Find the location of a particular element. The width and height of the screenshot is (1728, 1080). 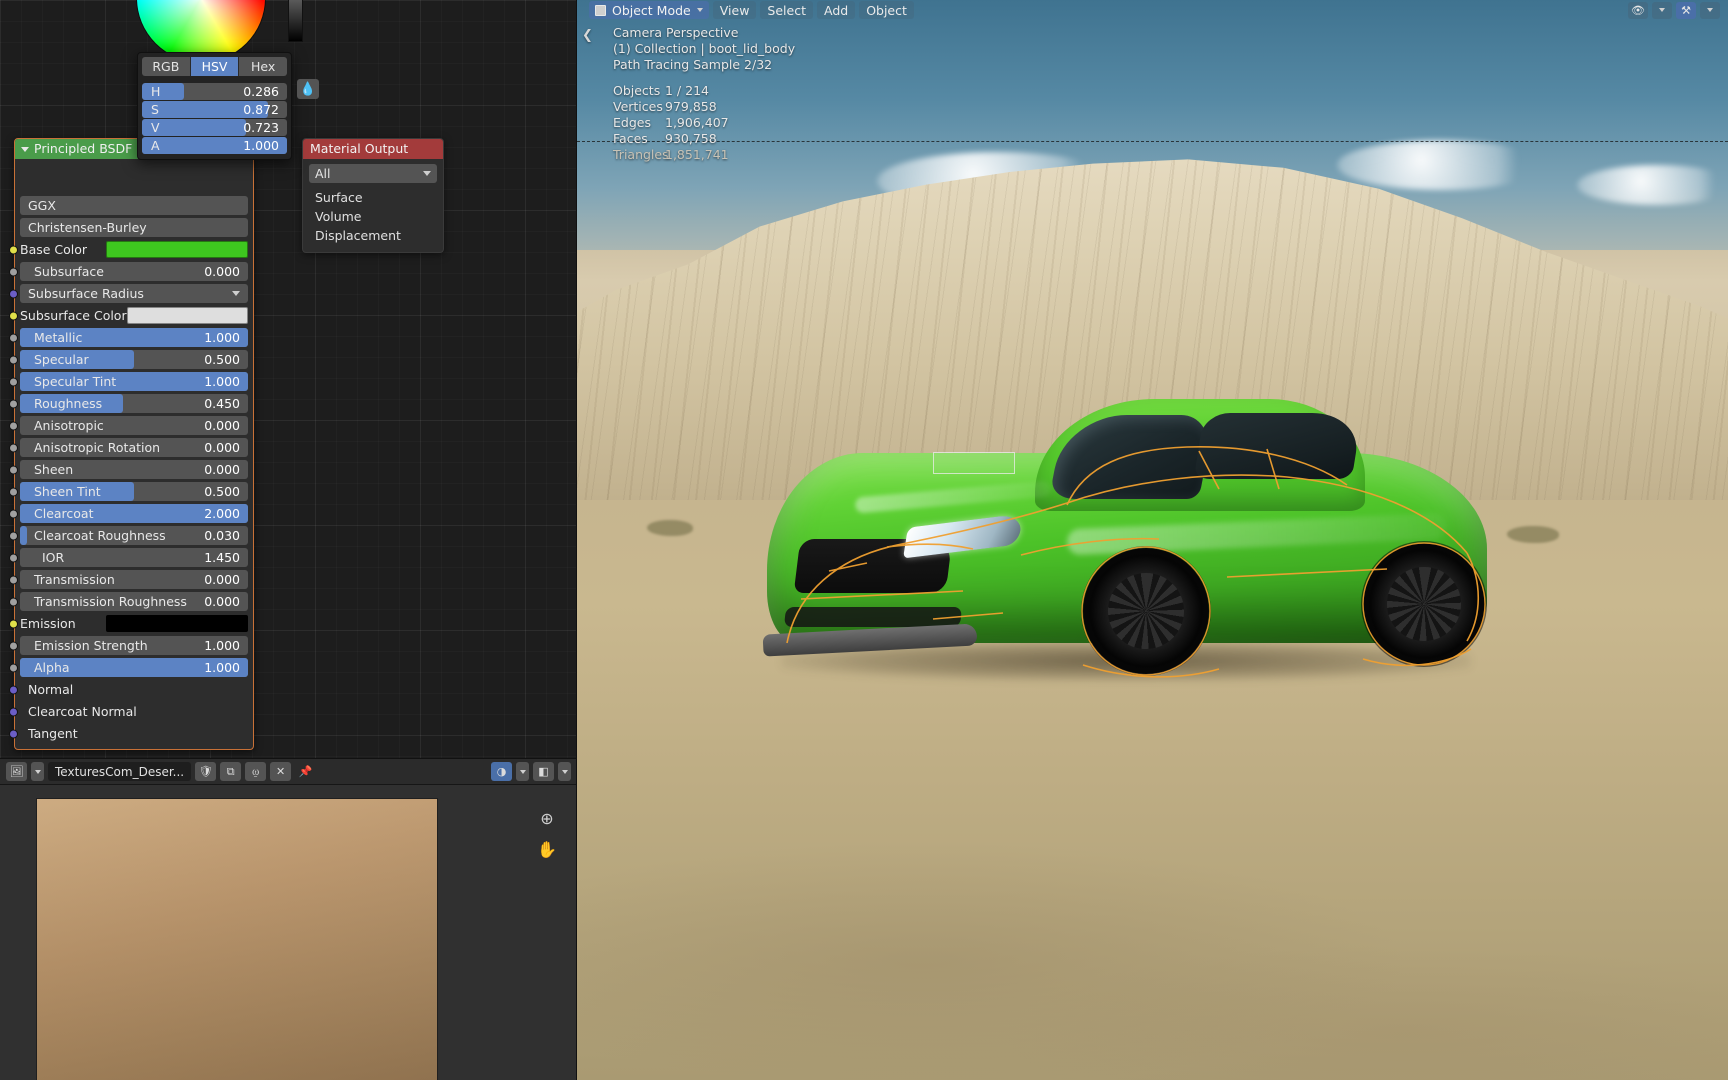

bsdf-property-sheen-tint: Sheen Tint 0.500 is located at coordinates (128, 491).